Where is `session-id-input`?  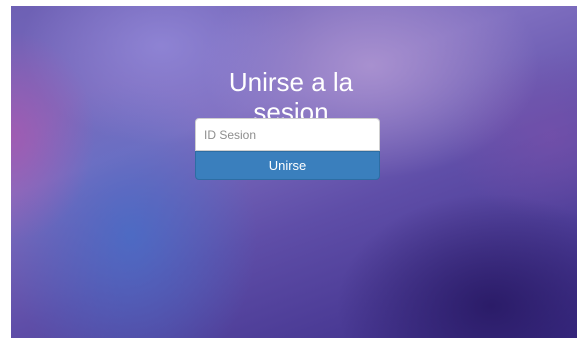
session-id-input is located at coordinates (287, 134).